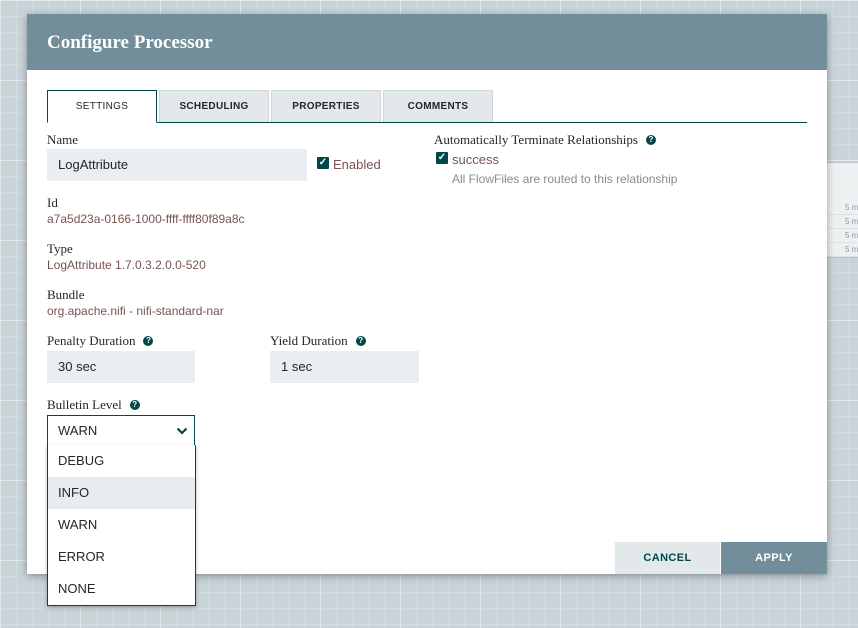 This screenshot has height=628, width=858. What do you see at coordinates (121, 461) in the screenshot?
I see `option-debug: DEBUG` at bounding box center [121, 461].